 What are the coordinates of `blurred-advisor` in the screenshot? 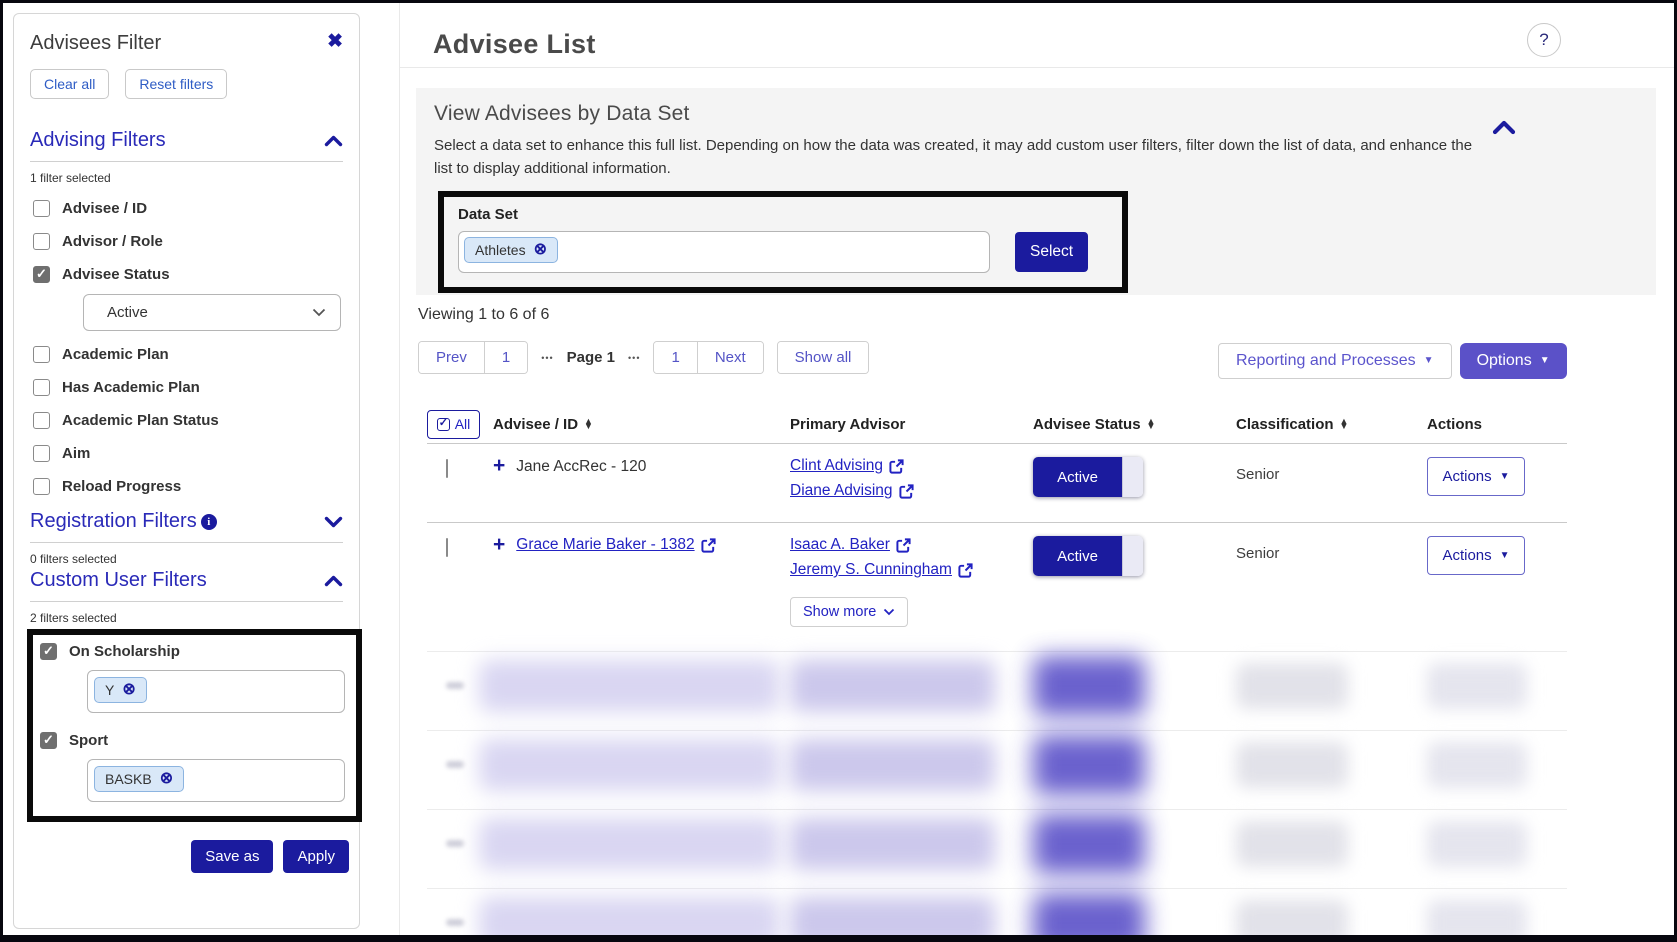 It's located at (892, 843).